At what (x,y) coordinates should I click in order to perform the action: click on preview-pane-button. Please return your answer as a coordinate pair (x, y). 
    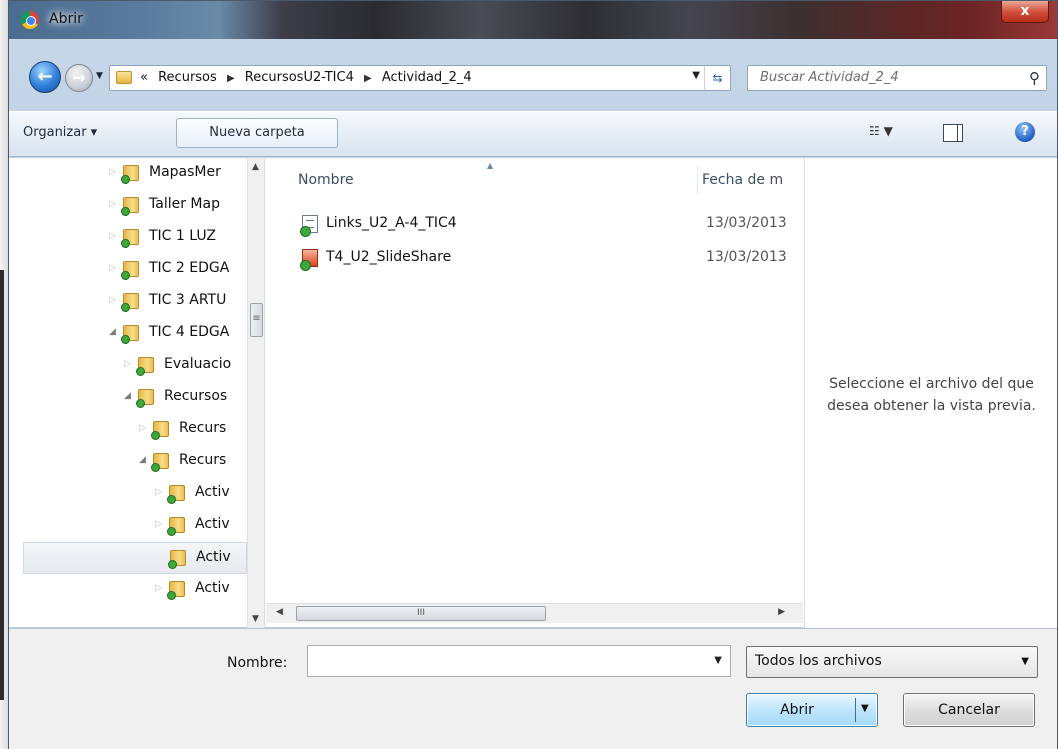
    Looking at the image, I should click on (953, 133).